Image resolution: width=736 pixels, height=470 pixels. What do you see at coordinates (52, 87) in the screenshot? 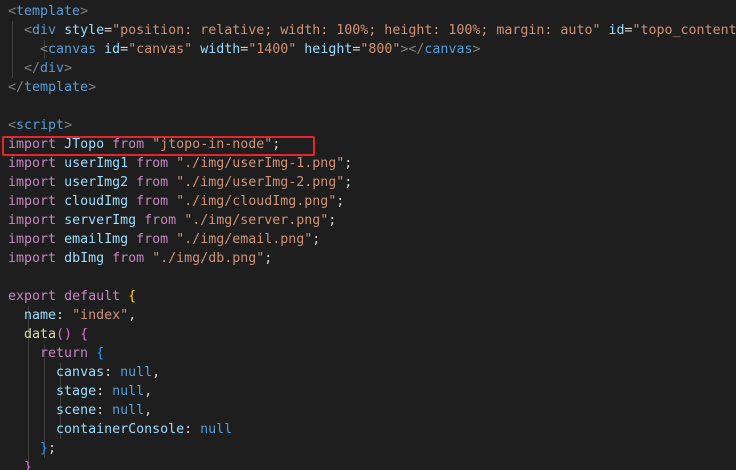
I see `code-line: </template>` at bounding box center [52, 87].